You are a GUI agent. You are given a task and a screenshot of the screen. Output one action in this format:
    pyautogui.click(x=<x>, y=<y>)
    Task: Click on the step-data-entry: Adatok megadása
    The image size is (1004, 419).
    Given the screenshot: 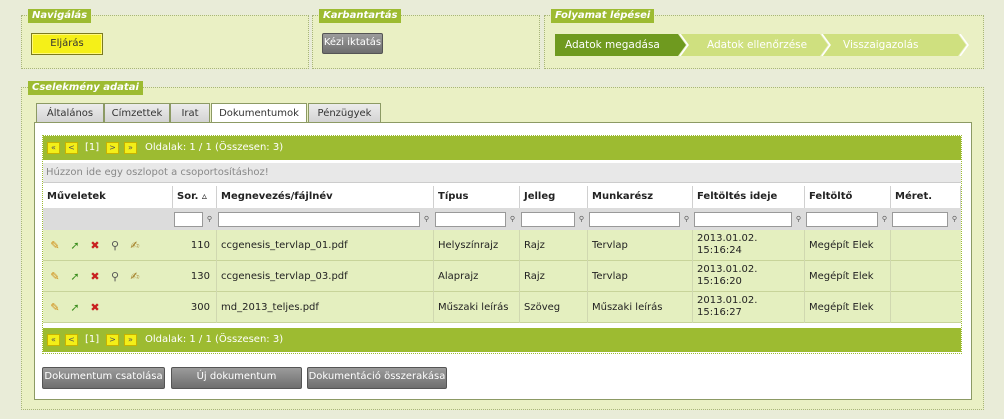 What is the action you would take?
    pyautogui.click(x=612, y=45)
    